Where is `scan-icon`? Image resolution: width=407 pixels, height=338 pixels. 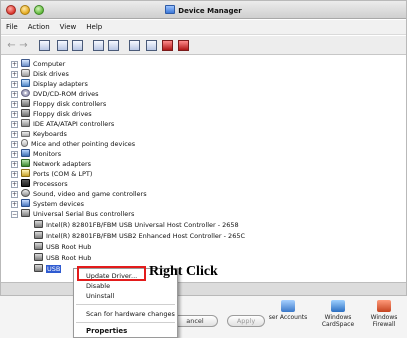
scan-icon is located at coordinates (134, 45).